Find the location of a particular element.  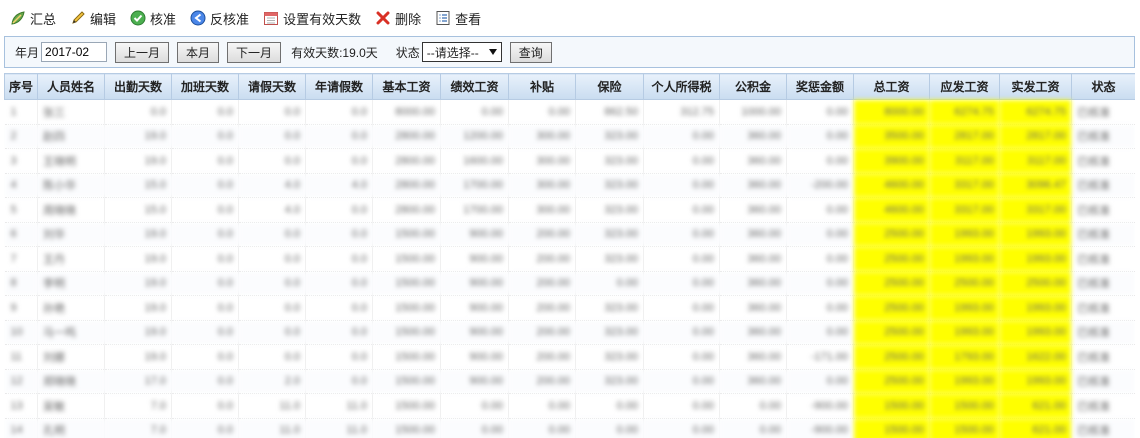

table-cell: 15.0 is located at coordinates (138, 185).